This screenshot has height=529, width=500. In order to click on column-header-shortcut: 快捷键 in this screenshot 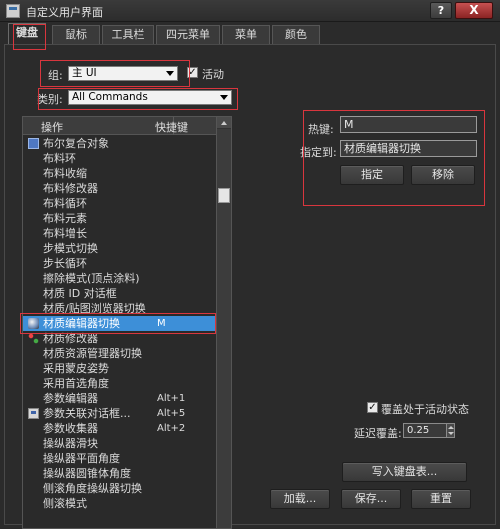, I will do `click(171, 127)`.